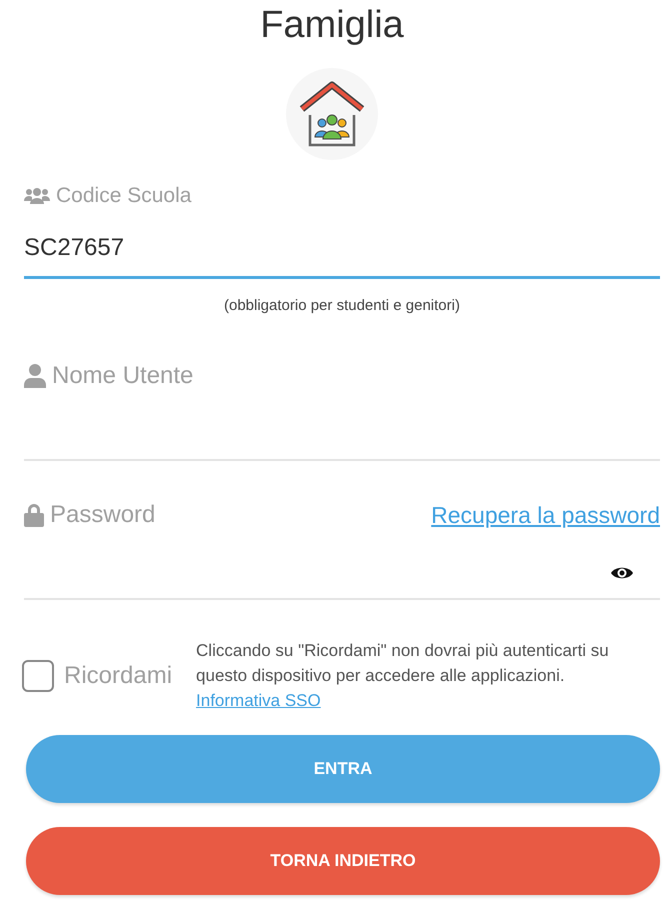 This screenshot has width=664, height=907. What do you see at coordinates (118, 676) in the screenshot?
I see `remember-label: Ricordami` at bounding box center [118, 676].